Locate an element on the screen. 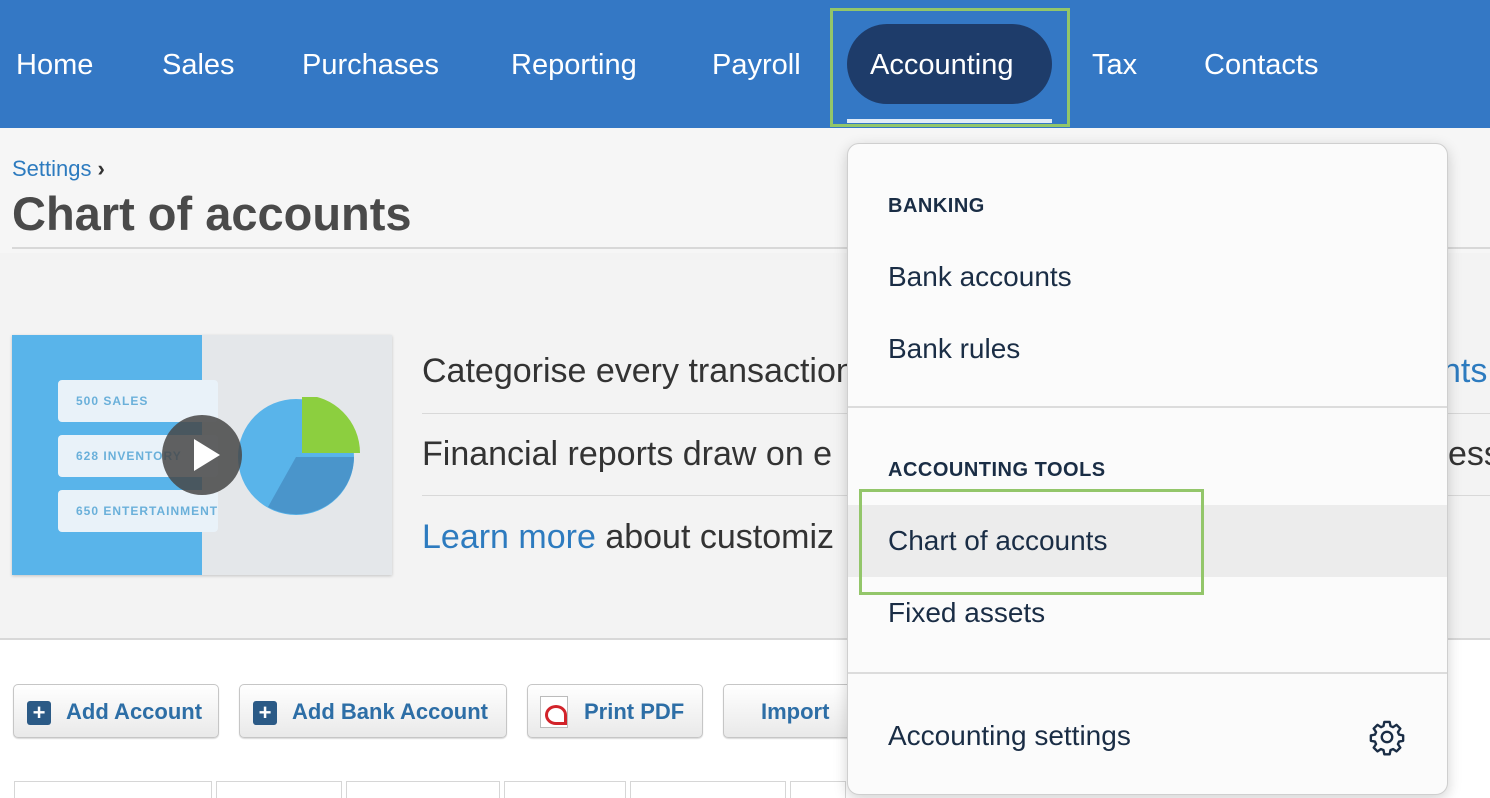 The width and height of the screenshot is (1490, 798). nav-item-contacts: Contacts is located at coordinates (1261, 64).